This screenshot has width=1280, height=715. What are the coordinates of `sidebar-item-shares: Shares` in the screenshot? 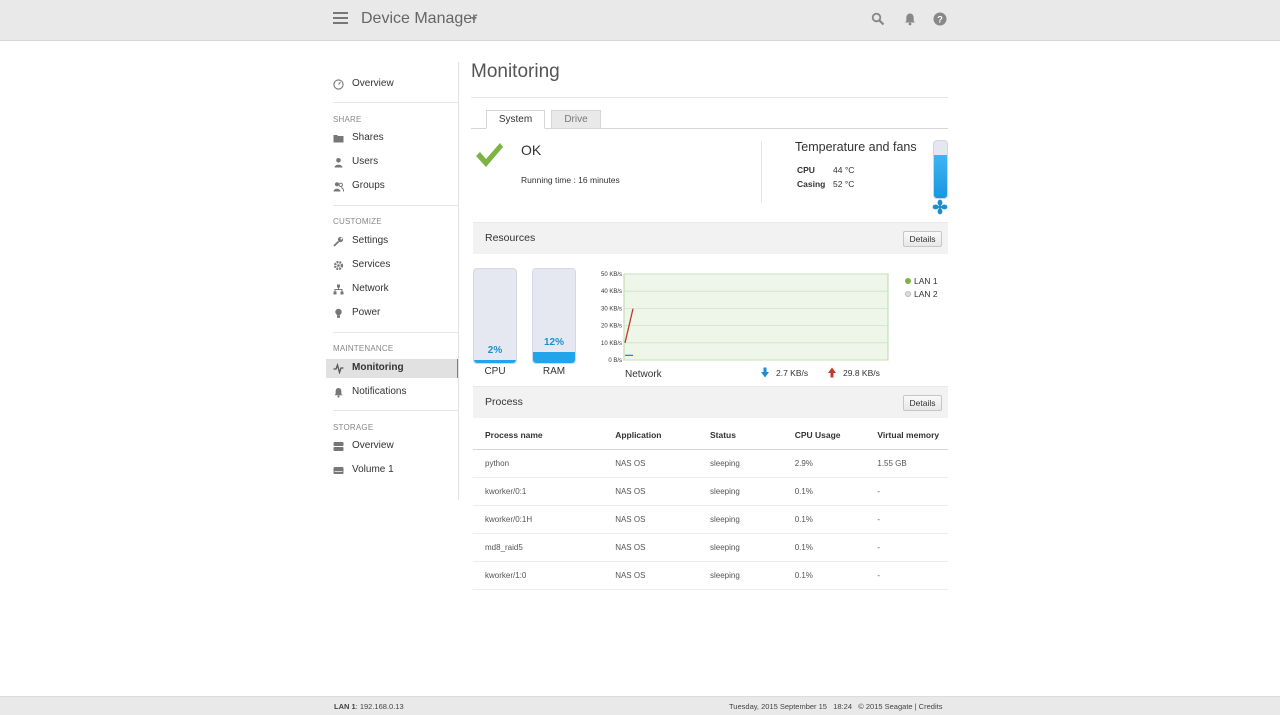 It's located at (392, 138).